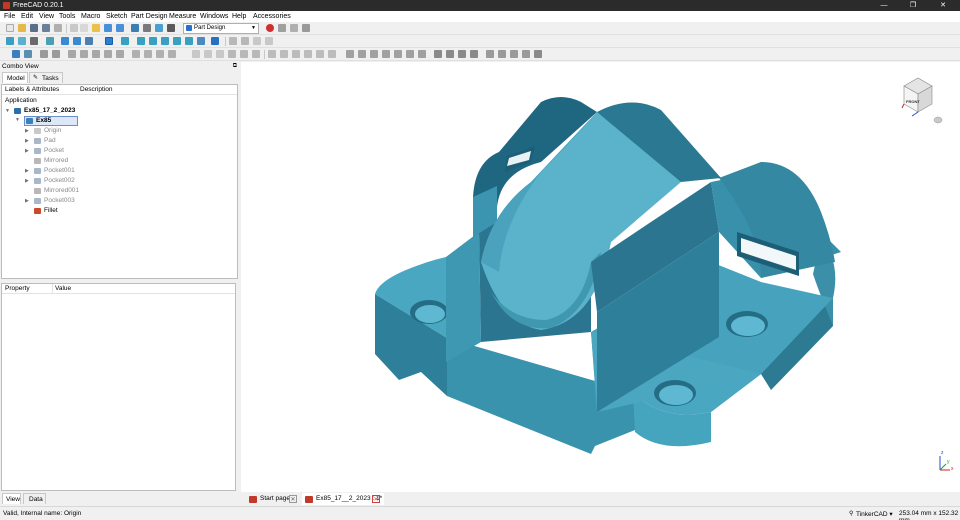  Describe the element at coordinates (22, 28) in the screenshot. I see `open-file-icon` at that location.